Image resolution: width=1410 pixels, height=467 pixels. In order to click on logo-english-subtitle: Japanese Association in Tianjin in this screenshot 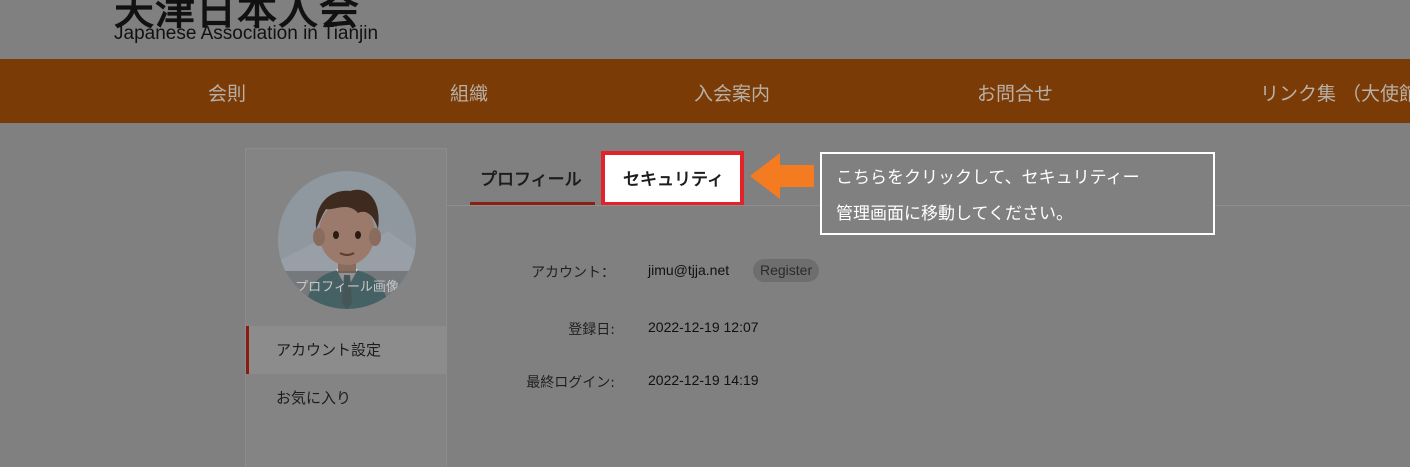, I will do `click(246, 34)`.